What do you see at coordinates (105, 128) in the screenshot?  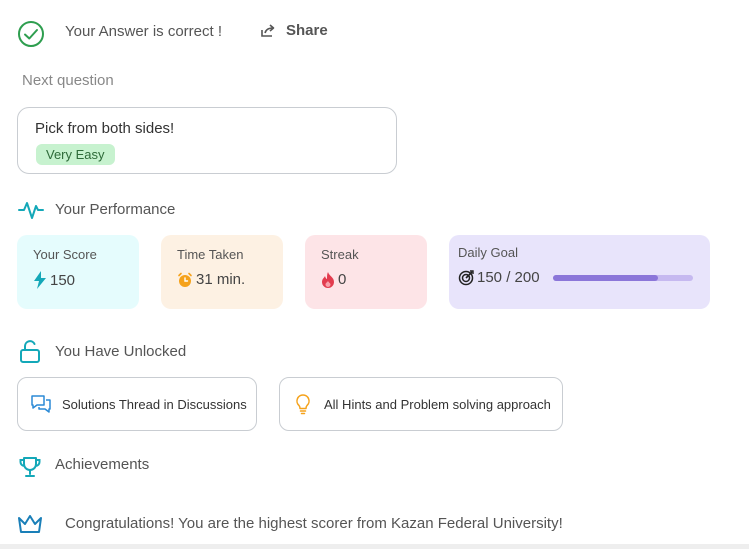 I see `question-title: Pick from both sides!` at bounding box center [105, 128].